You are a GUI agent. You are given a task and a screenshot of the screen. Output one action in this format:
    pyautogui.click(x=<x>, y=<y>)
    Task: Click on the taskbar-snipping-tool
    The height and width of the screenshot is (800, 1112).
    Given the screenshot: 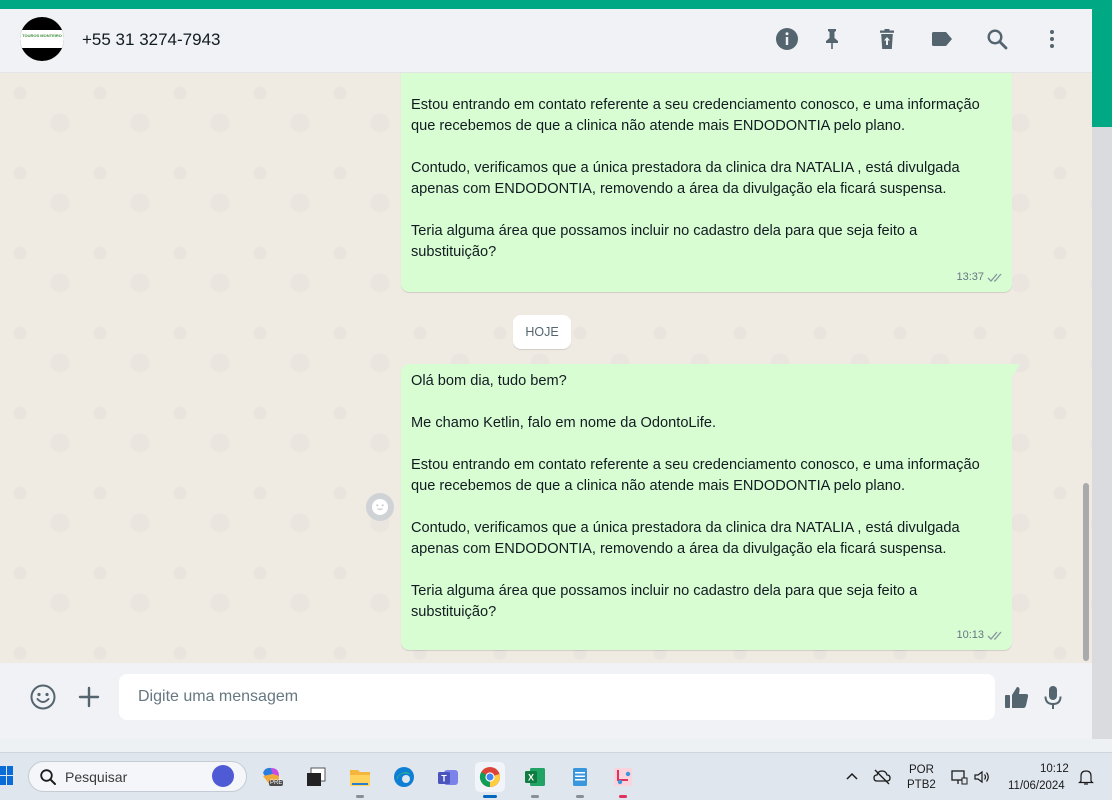 What is the action you would take?
    pyautogui.click(x=623, y=780)
    